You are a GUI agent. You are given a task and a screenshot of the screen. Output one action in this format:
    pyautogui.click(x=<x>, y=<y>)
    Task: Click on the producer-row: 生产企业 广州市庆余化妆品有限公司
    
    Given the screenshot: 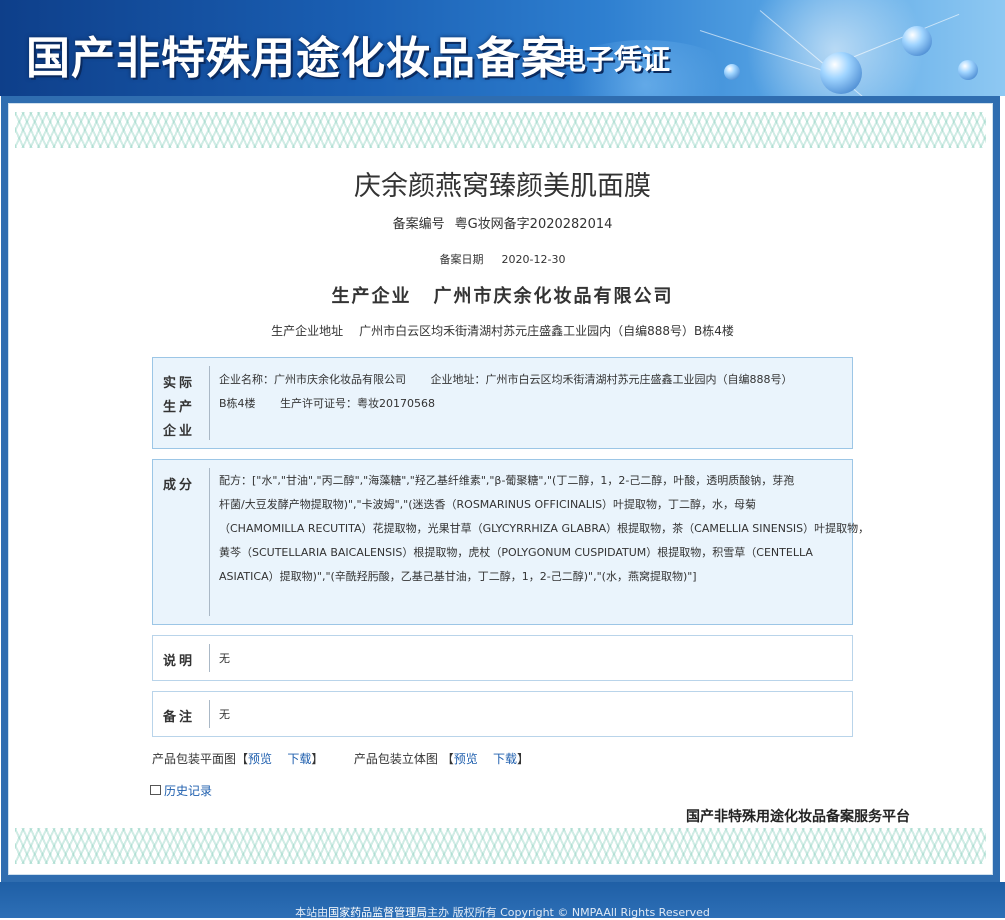 What is the action you would take?
    pyautogui.click(x=502, y=295)
    